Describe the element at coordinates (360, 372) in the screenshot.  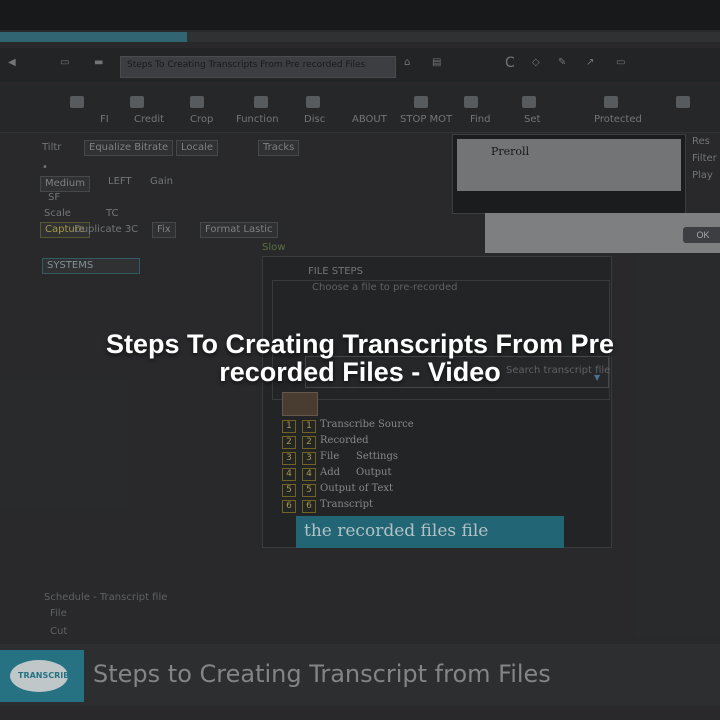
I see `headline-line-2: recorded Files - Video` at that location.